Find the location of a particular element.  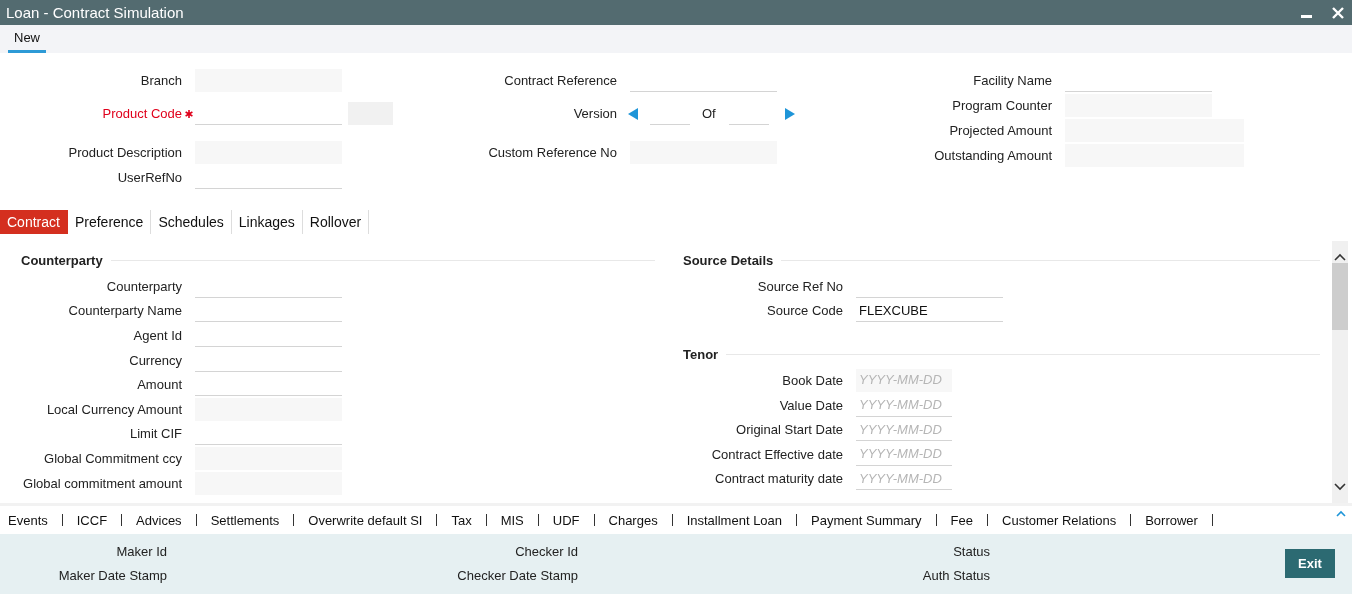

scrollbar is located at coordinates (1340, 372).